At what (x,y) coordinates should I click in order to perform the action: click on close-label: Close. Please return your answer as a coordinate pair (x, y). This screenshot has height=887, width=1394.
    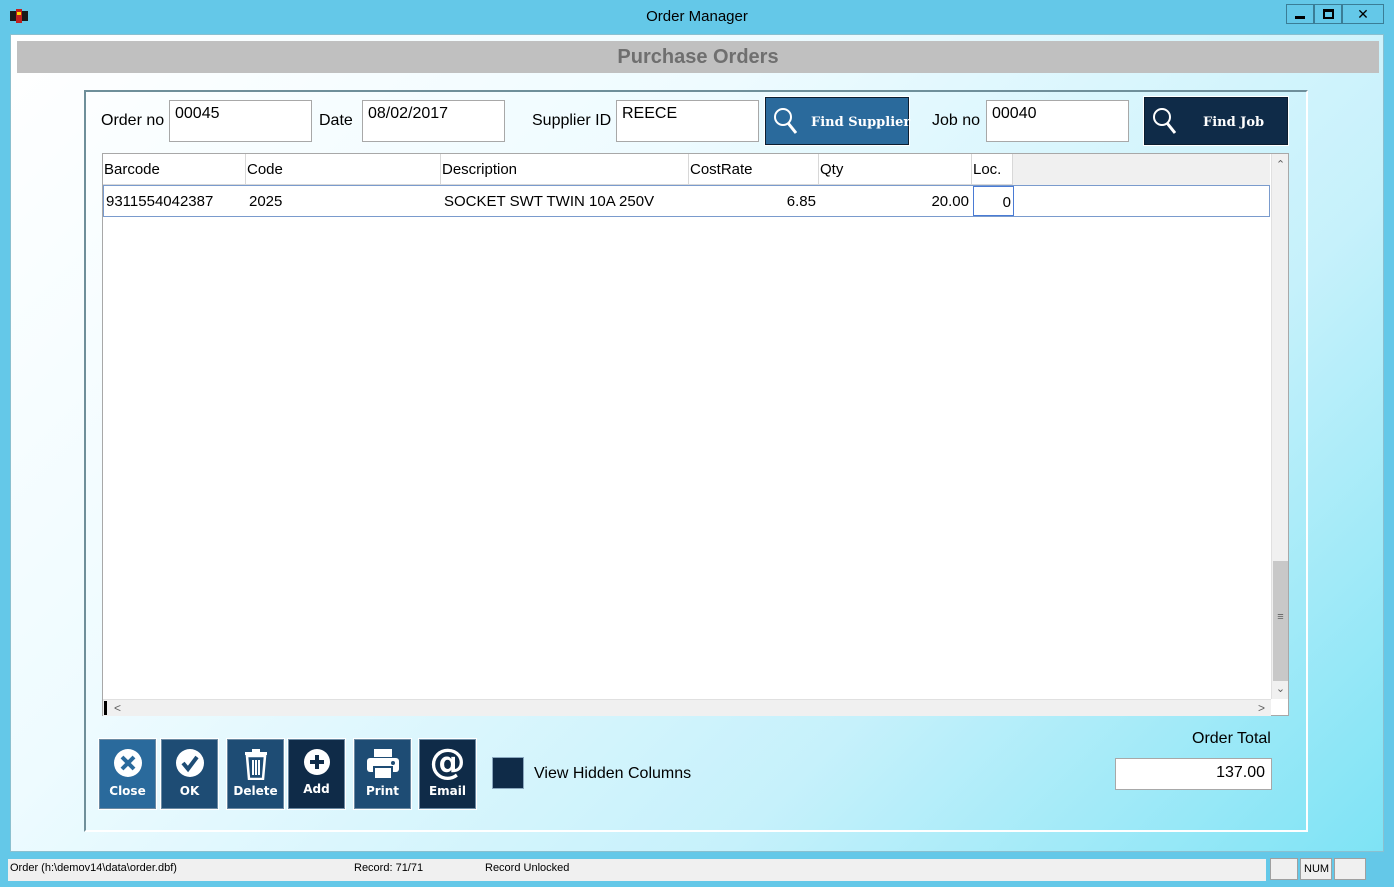
    Looking at the image, I should click on (127, 791).